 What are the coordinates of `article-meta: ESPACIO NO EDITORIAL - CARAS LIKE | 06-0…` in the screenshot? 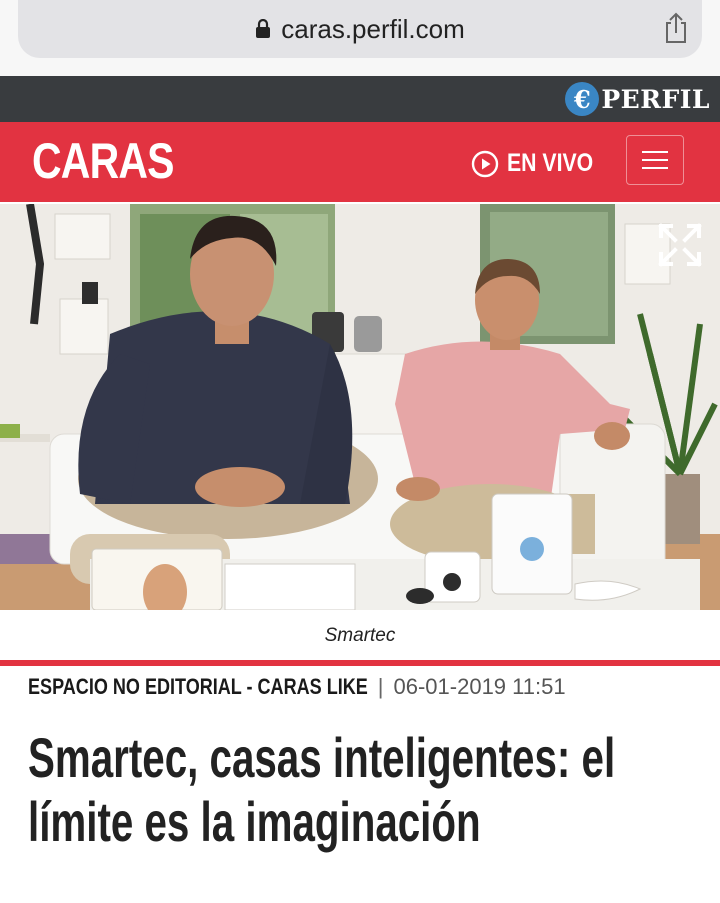 It's located at (297, 687).